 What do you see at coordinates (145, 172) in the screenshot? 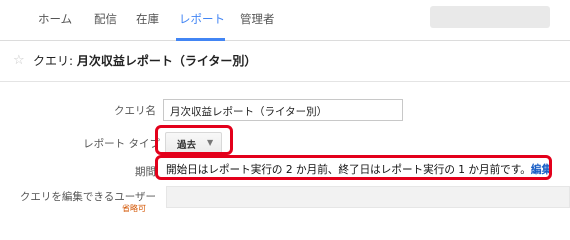
I see `period-label: 期間` at bounding box center [145, 172].